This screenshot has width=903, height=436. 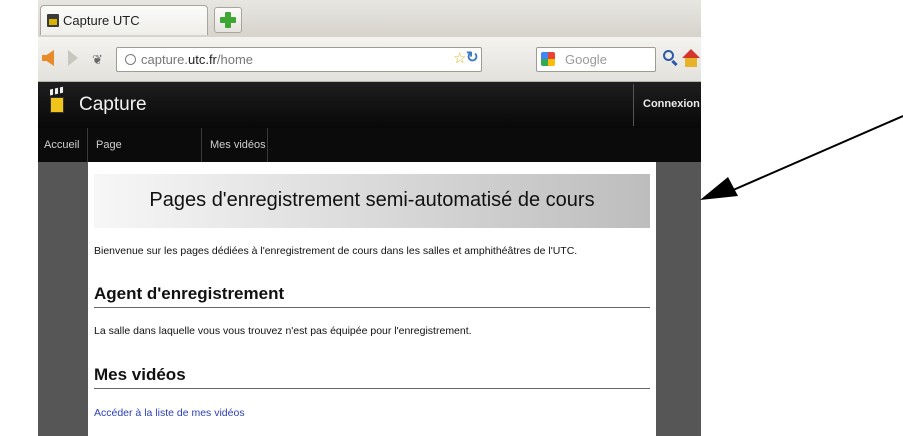 What do you see at coordinates (169, 413) in the screenshot?
I see `videos-list-link: Accéder à la liste de mes vidéos` at bounding box center [169, 413].